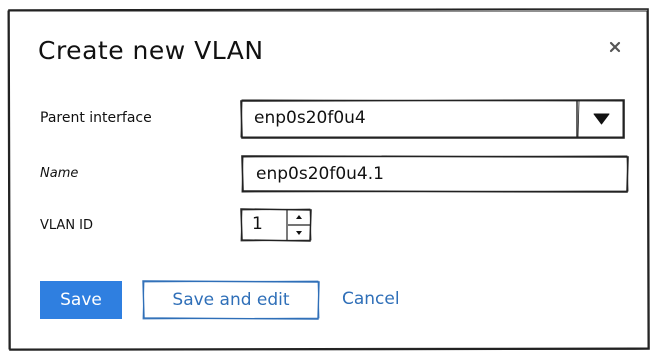 The width and height of the screenshot is (658, 359). I want to click on vlan-id-stepper: 1, so click(276, 225).